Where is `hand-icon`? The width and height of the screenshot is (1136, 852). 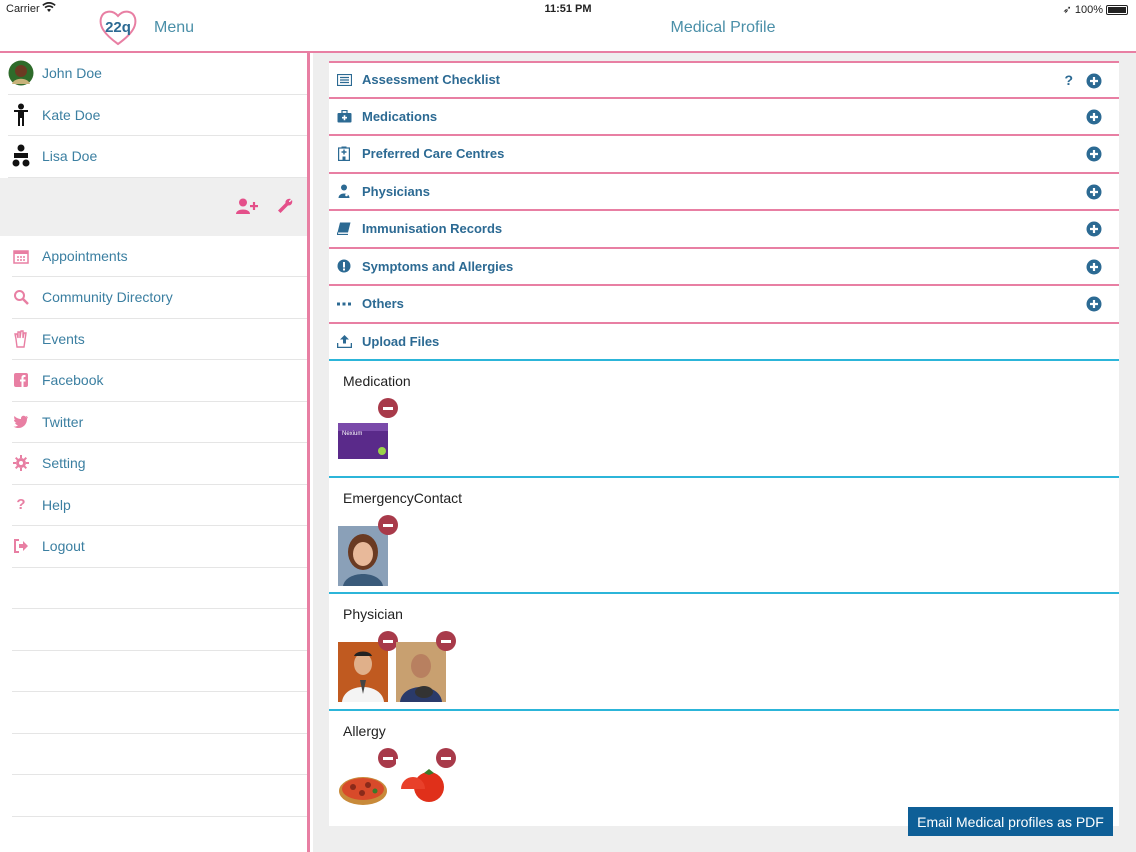
hand-icon is located at coordinates (21, 339).